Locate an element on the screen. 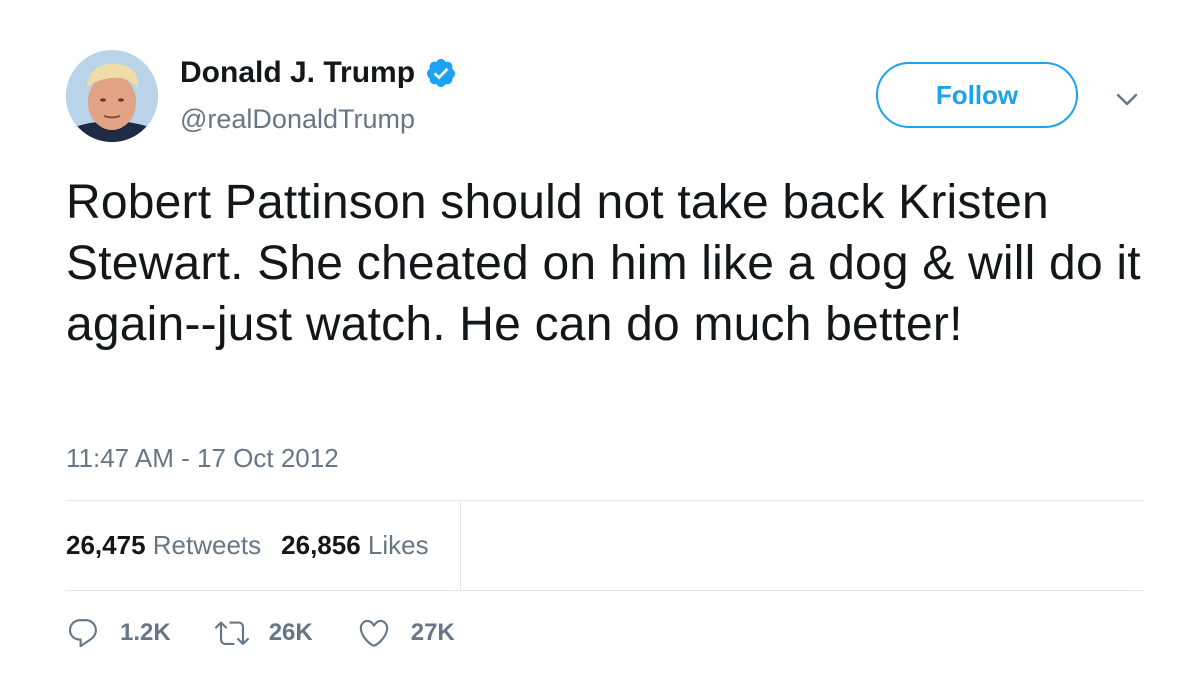  author-name: Donald J. Trump is located at coordinates (297, 73).